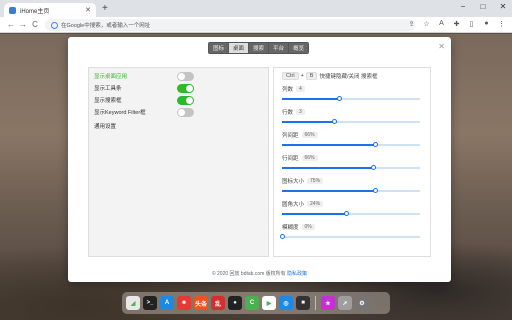  Describe the element at coordinates (351, 231) in the screenshot. I see `slider-group: 模糊度 0%` at that location.